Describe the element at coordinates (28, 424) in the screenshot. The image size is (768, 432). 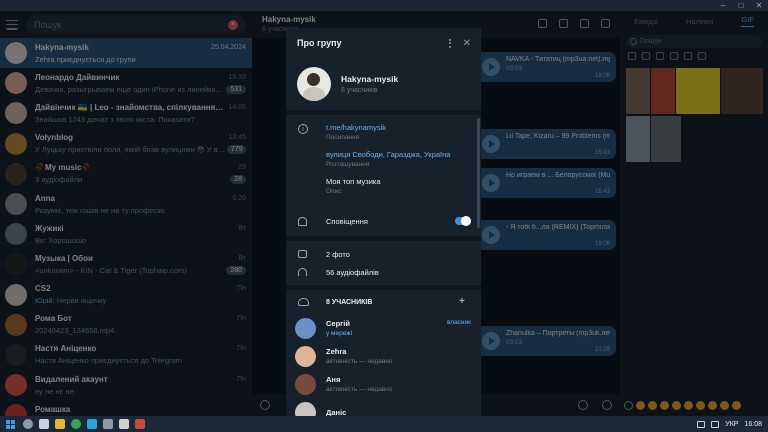
I see `search-icon` at that location.